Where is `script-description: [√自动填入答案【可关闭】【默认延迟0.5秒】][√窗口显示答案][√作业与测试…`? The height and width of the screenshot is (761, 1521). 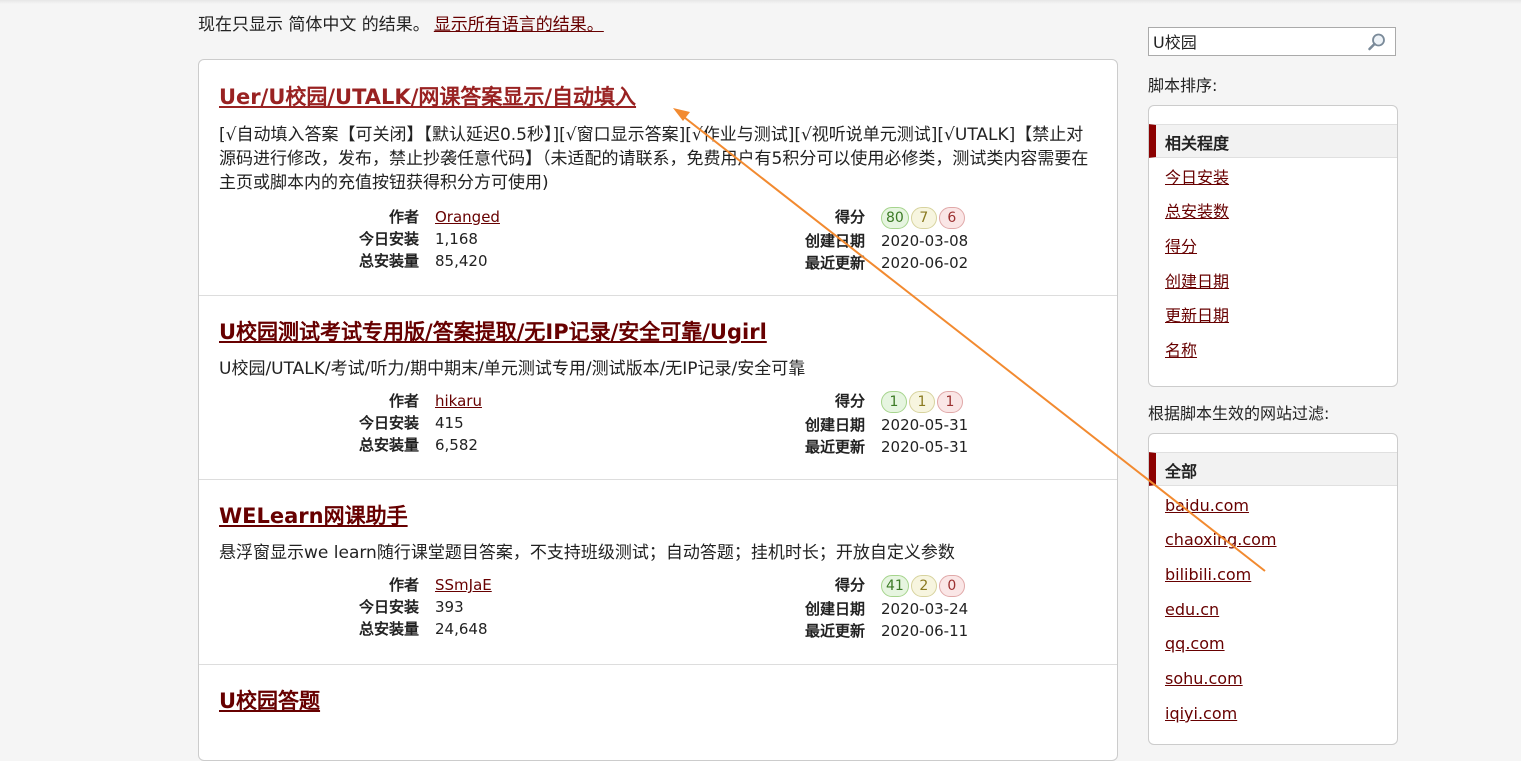
script-description: [√自动填入答案【可关闭】【默认延迟0.5秒】][√窗口显示答案][√作业与测试… is located at coordinates (654, 159).